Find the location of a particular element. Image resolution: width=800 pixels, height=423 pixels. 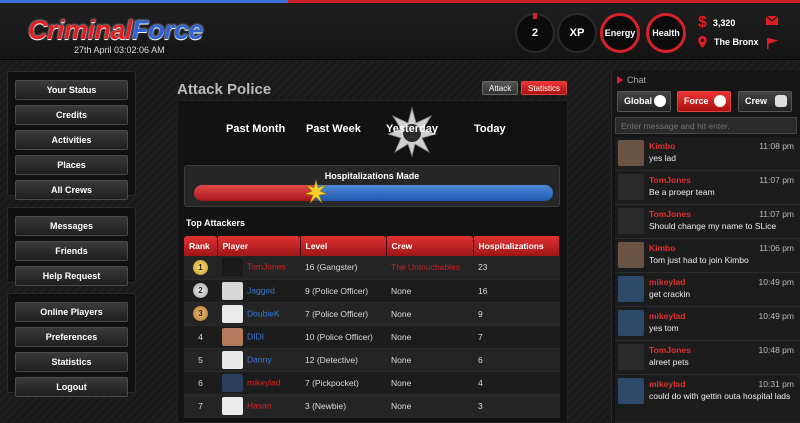

table-row: 4 DIDI 10 (Police Officer) None 7 is located at coordinates (372, 337).